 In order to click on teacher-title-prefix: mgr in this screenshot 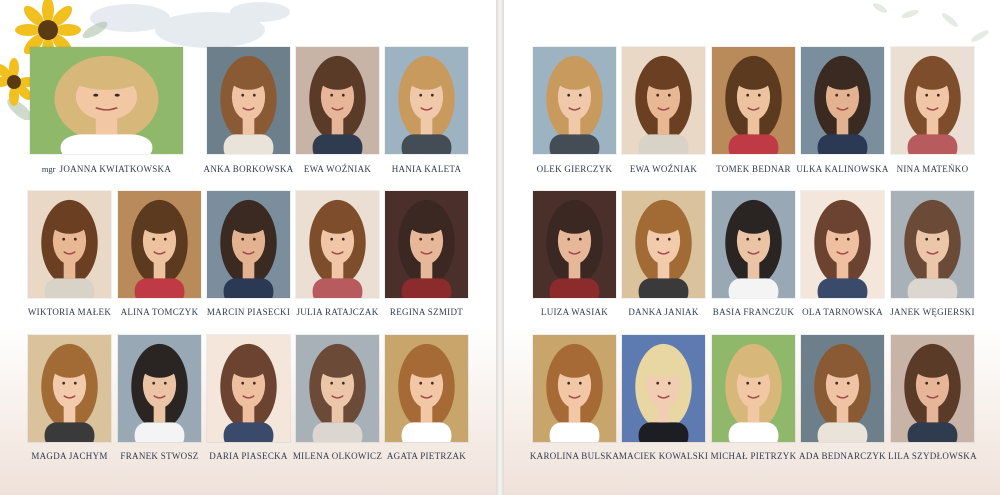, I will do `click(48, 169)`.